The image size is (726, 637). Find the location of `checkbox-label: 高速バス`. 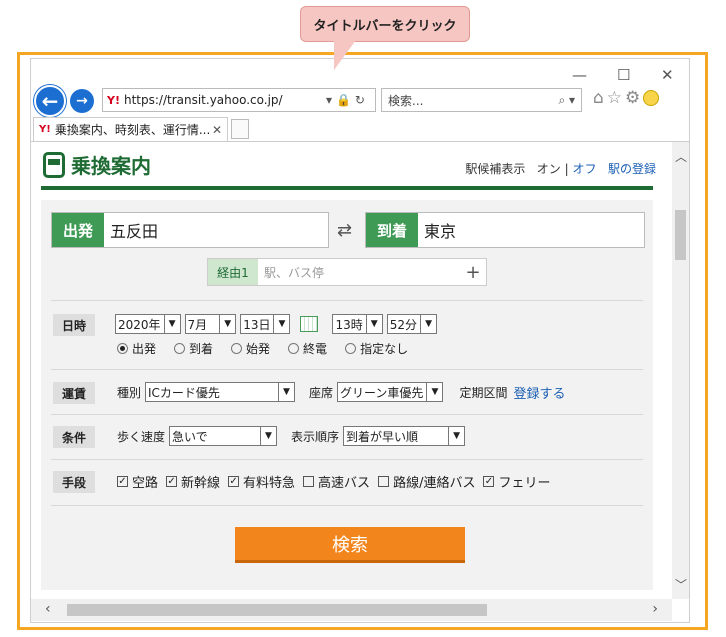

checkbox-label: 高速バス is located at coordinates (344, 483).